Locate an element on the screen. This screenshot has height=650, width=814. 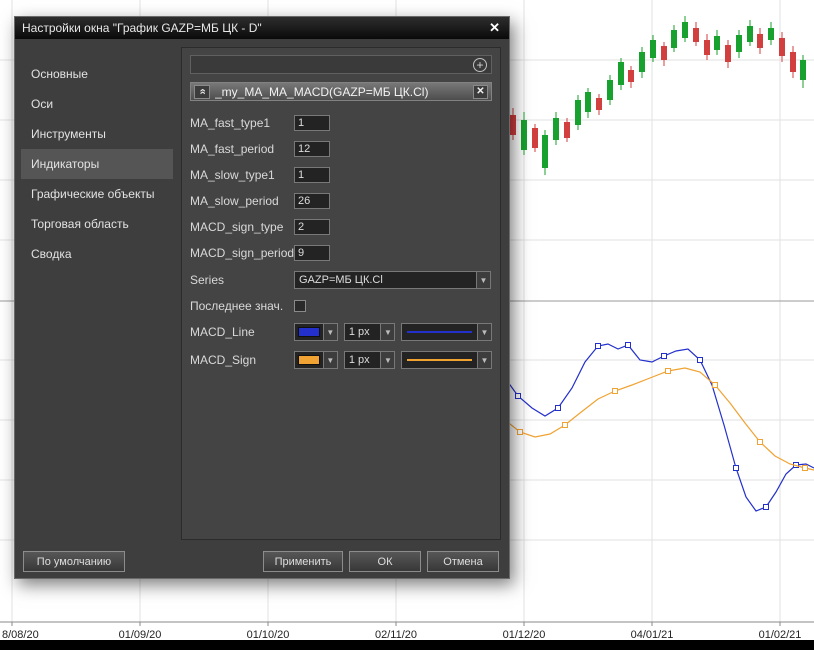
chevron-up-icon: « is located at coordinates (202, 91).